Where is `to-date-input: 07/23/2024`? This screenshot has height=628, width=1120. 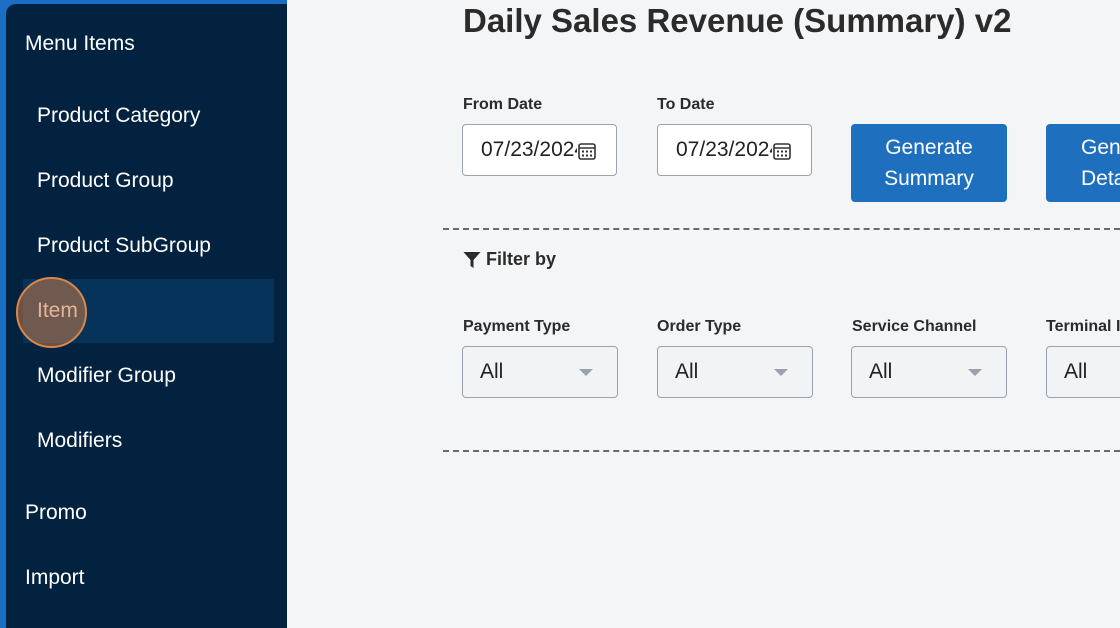
to-date-input: 07/23/2024 is located at coordinates (734, 150).